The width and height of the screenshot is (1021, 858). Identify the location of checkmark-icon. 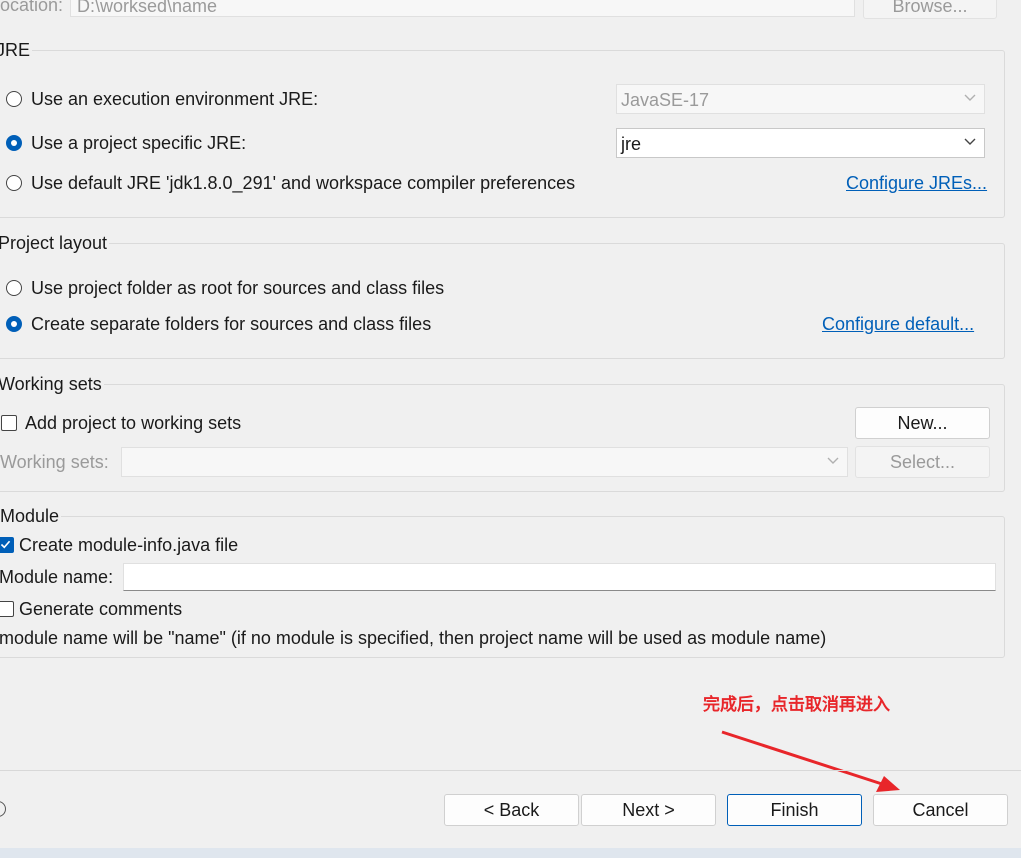
(5, 544).